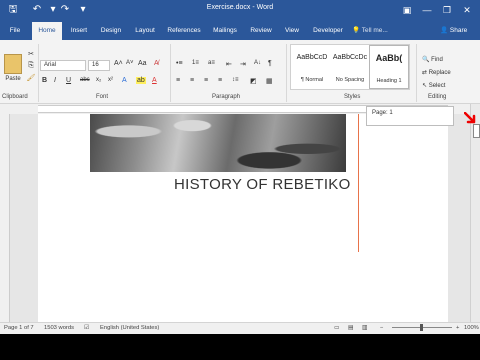 The height and width of the screenshot is (360, 480). I want to click on ribbon-display-options-button: ▣, so click(407, 10).